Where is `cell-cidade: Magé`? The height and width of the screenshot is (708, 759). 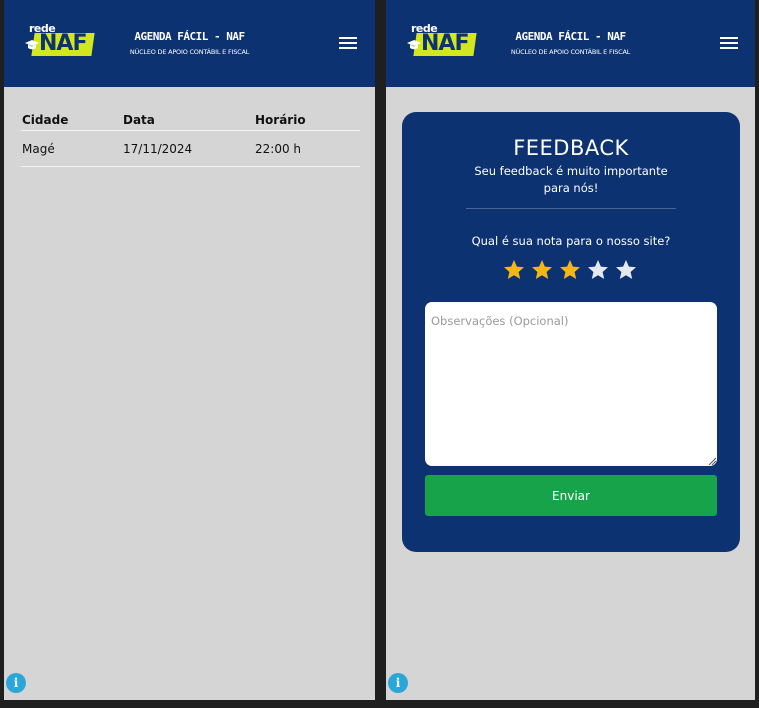 cell-cidade: Magé is located at coordinates (38, 148).